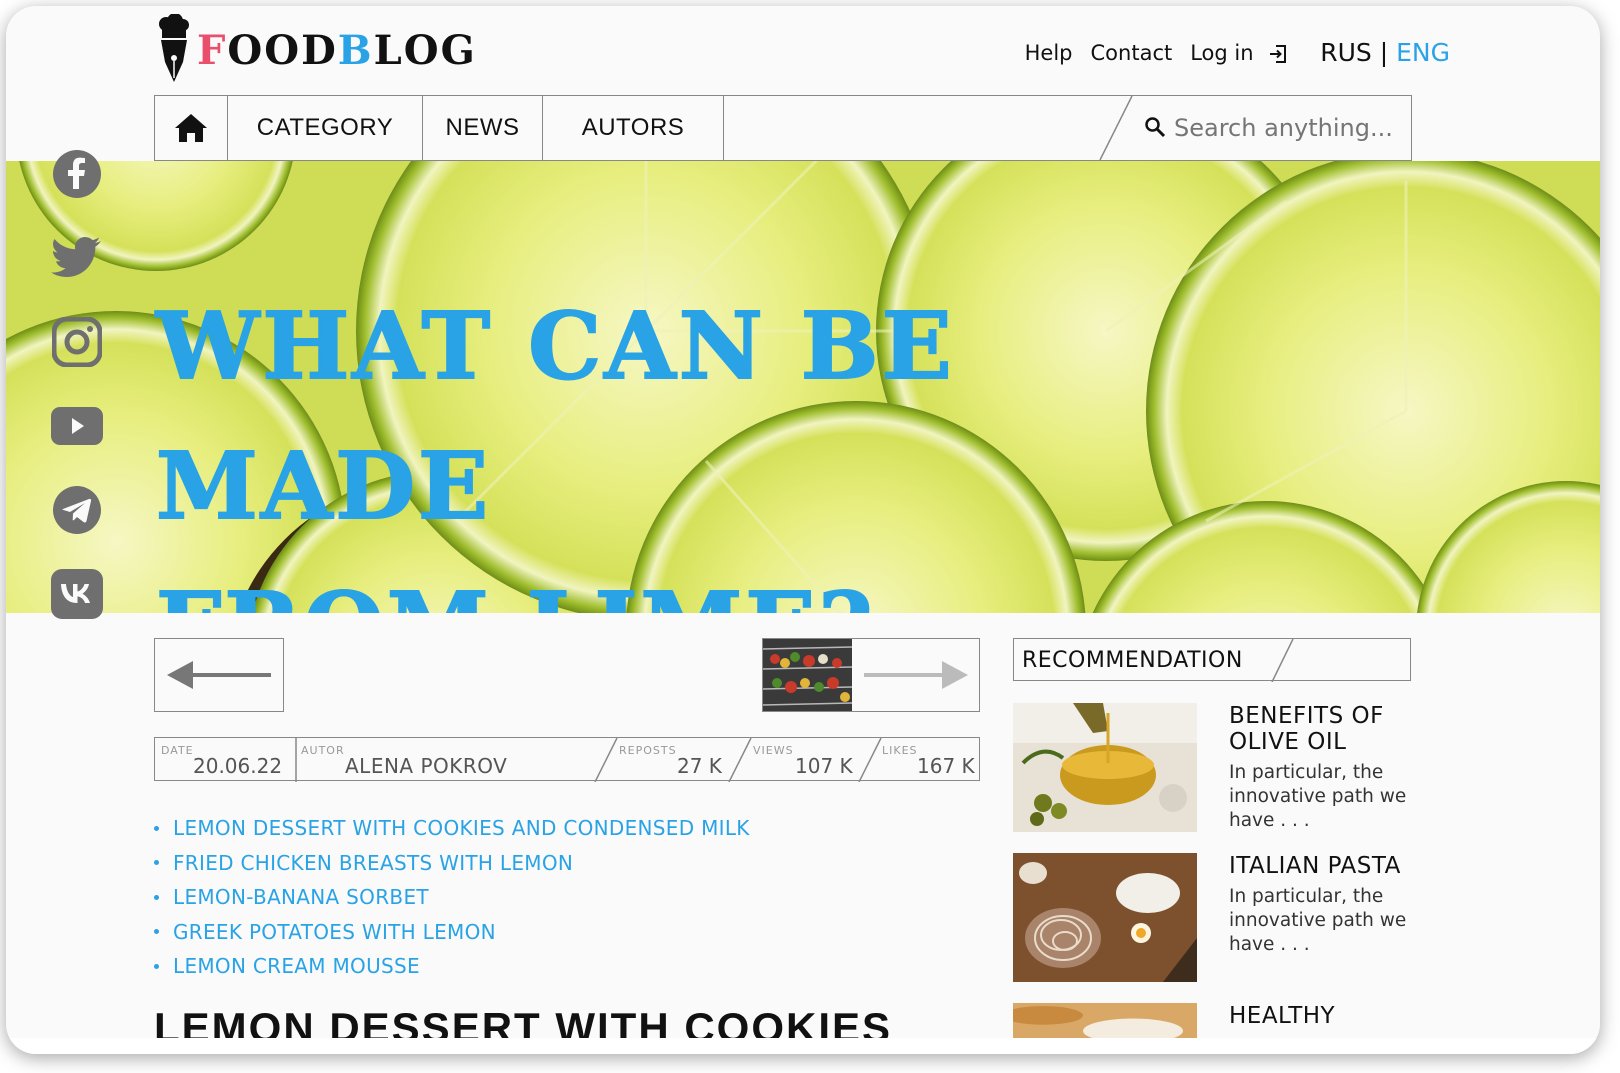 Image resolution: width=1620 pixels, height=1073 pixels. I want to click on meta-author-value: ALENA POKROV, so click(426, 766).